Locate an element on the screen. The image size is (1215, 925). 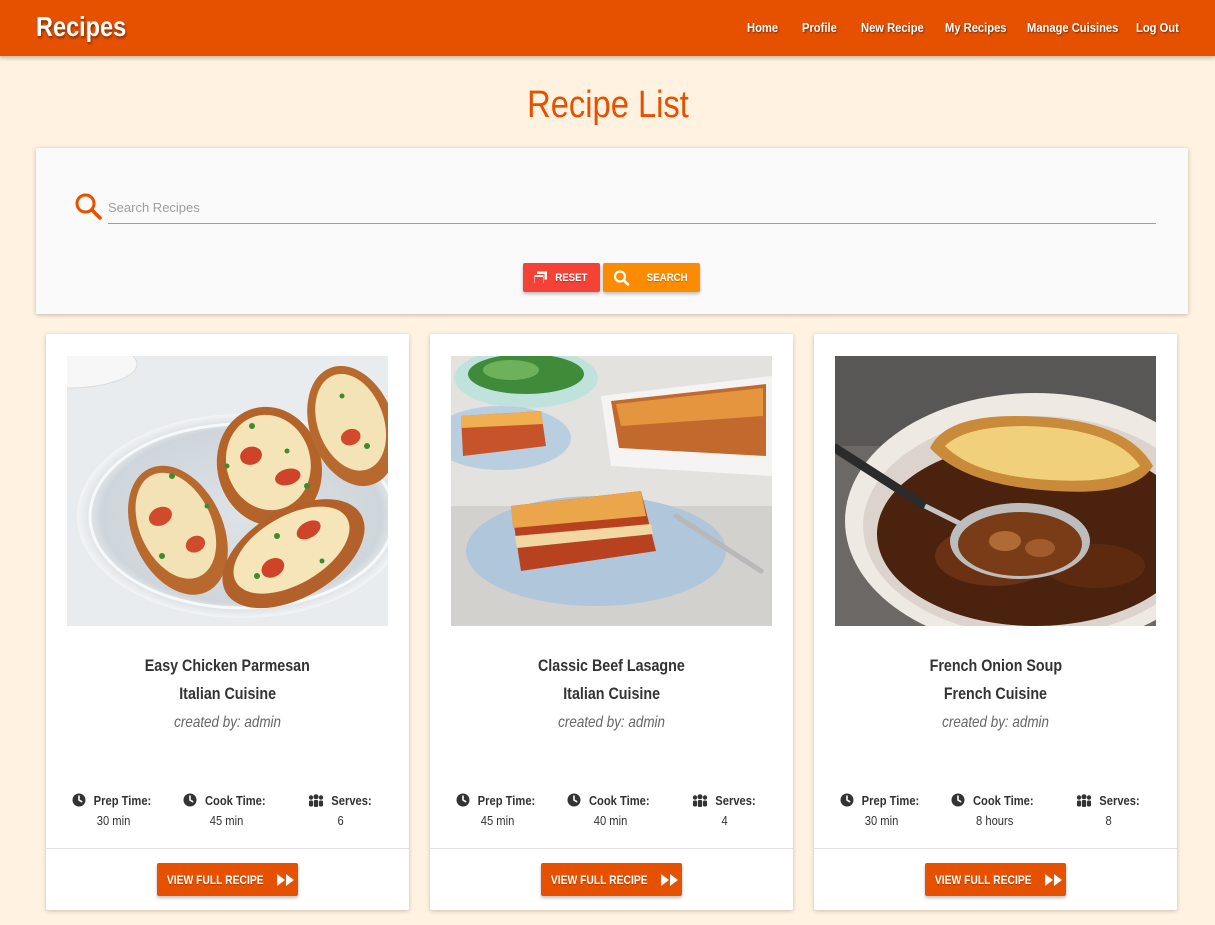
serves: Serves: 4 is located at coordinates (725, 810).